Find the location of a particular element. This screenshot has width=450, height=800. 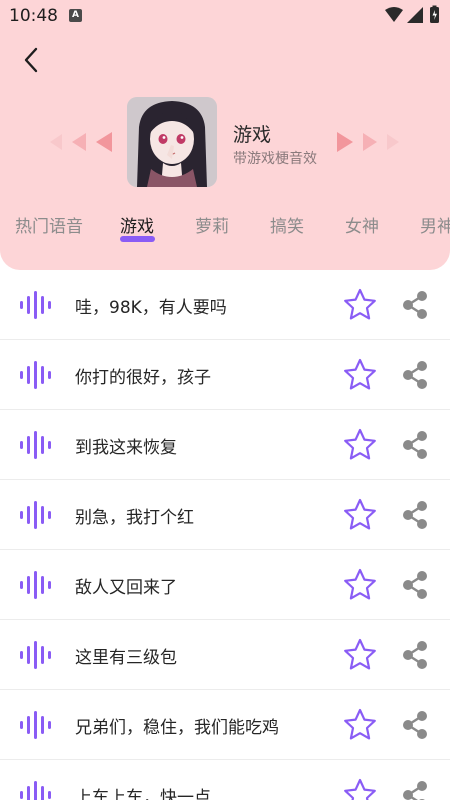

tab-funny: 搞笑 is located at coordinates (287, 224).